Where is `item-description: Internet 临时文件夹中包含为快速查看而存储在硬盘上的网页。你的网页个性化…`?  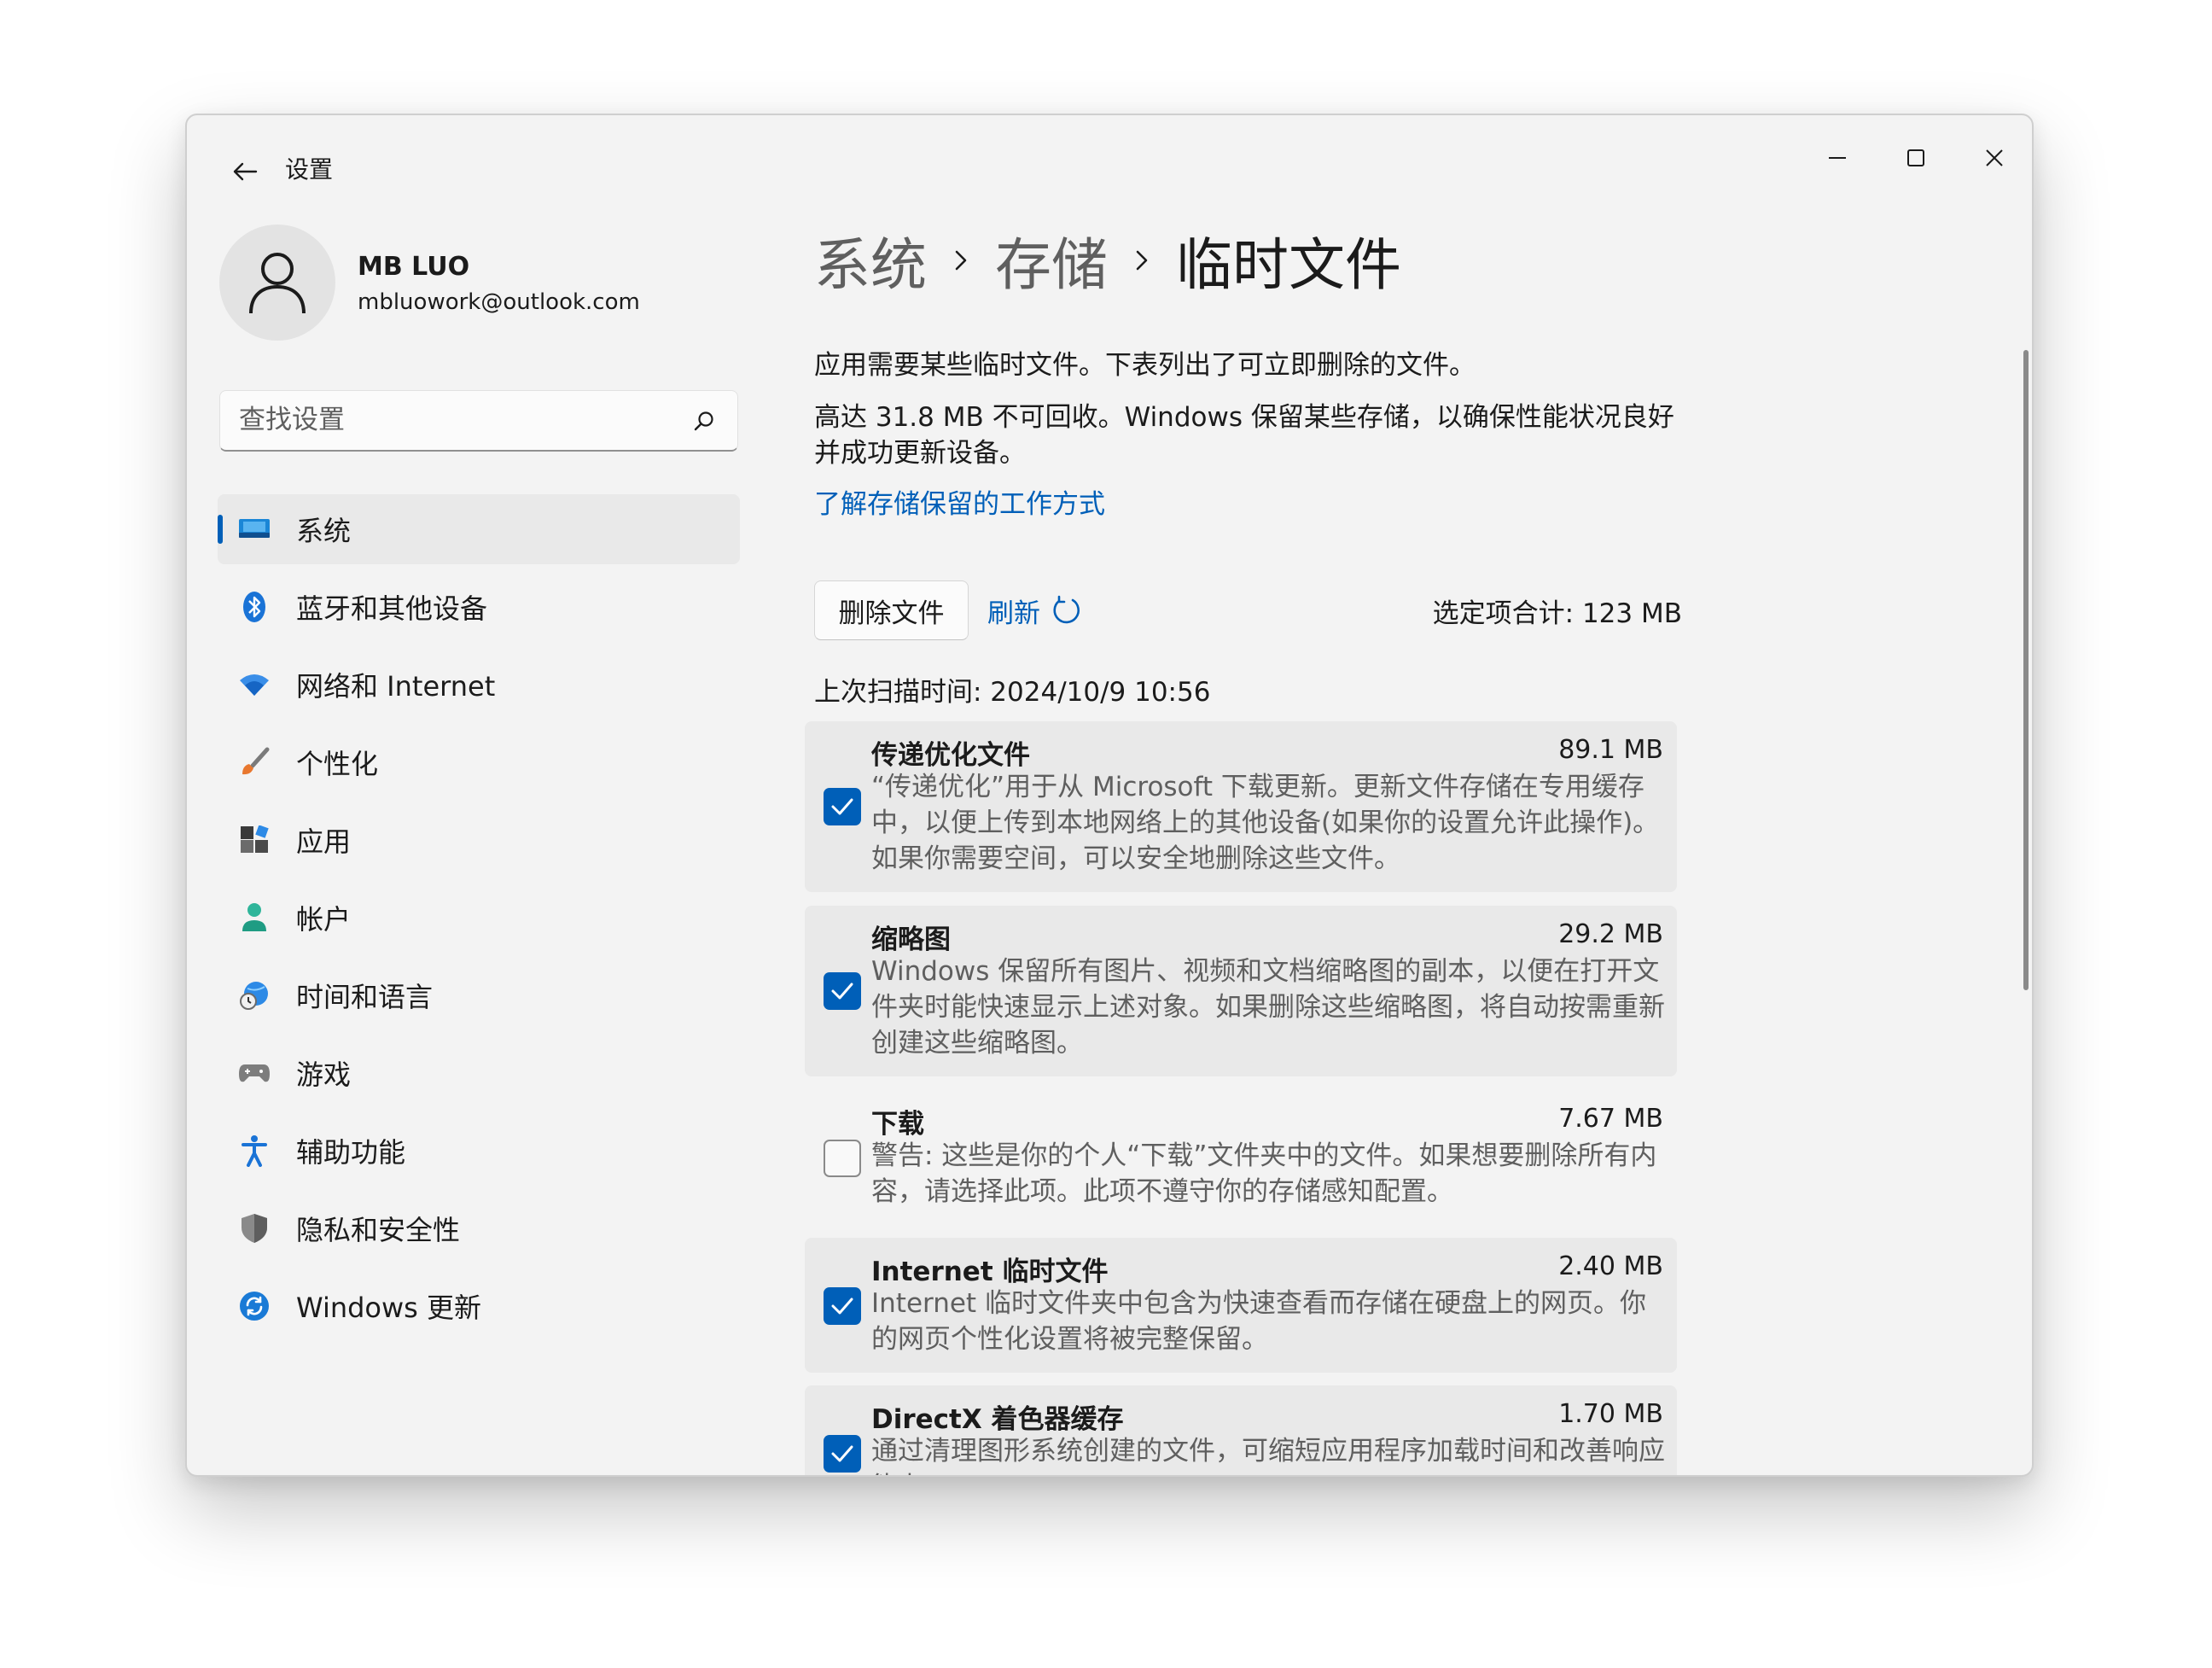 item-description: Internet 临时文件夹中包含为快速查看而存储在硬盘上的网页。你的网页个性化… is located at coordinates (1258, 1321).